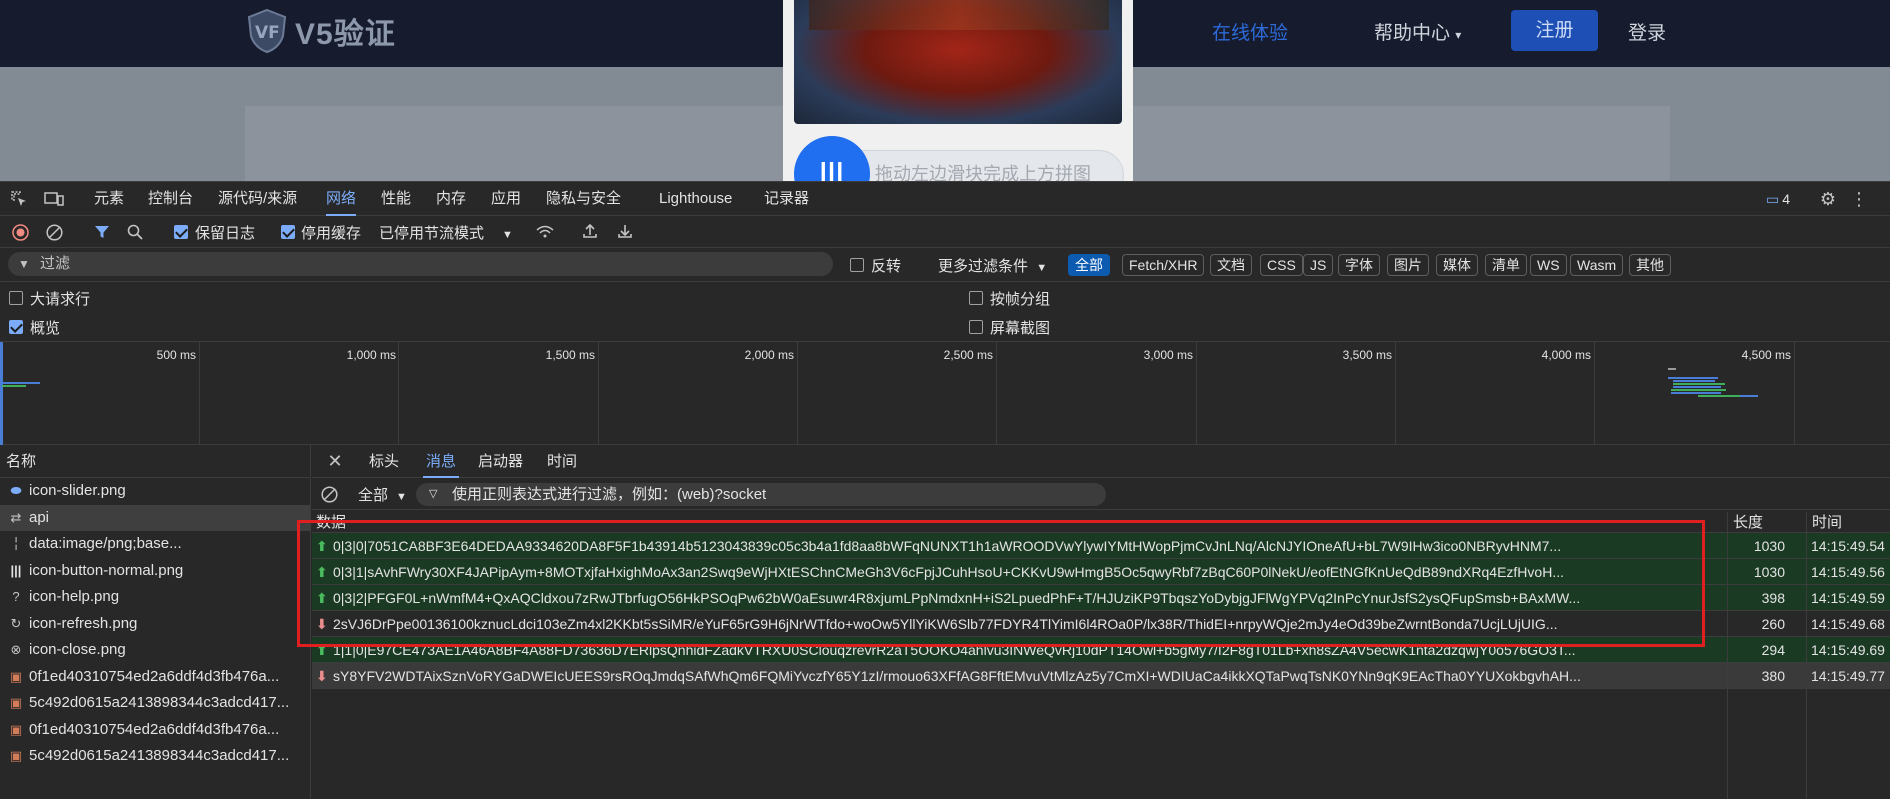 The height and width of the screenshot is (799, 1890). What do you see at coordinates (420, 264) in the screenshot?
I see `filter-input: ▼ 过滤` at bounding box center [420, 264].